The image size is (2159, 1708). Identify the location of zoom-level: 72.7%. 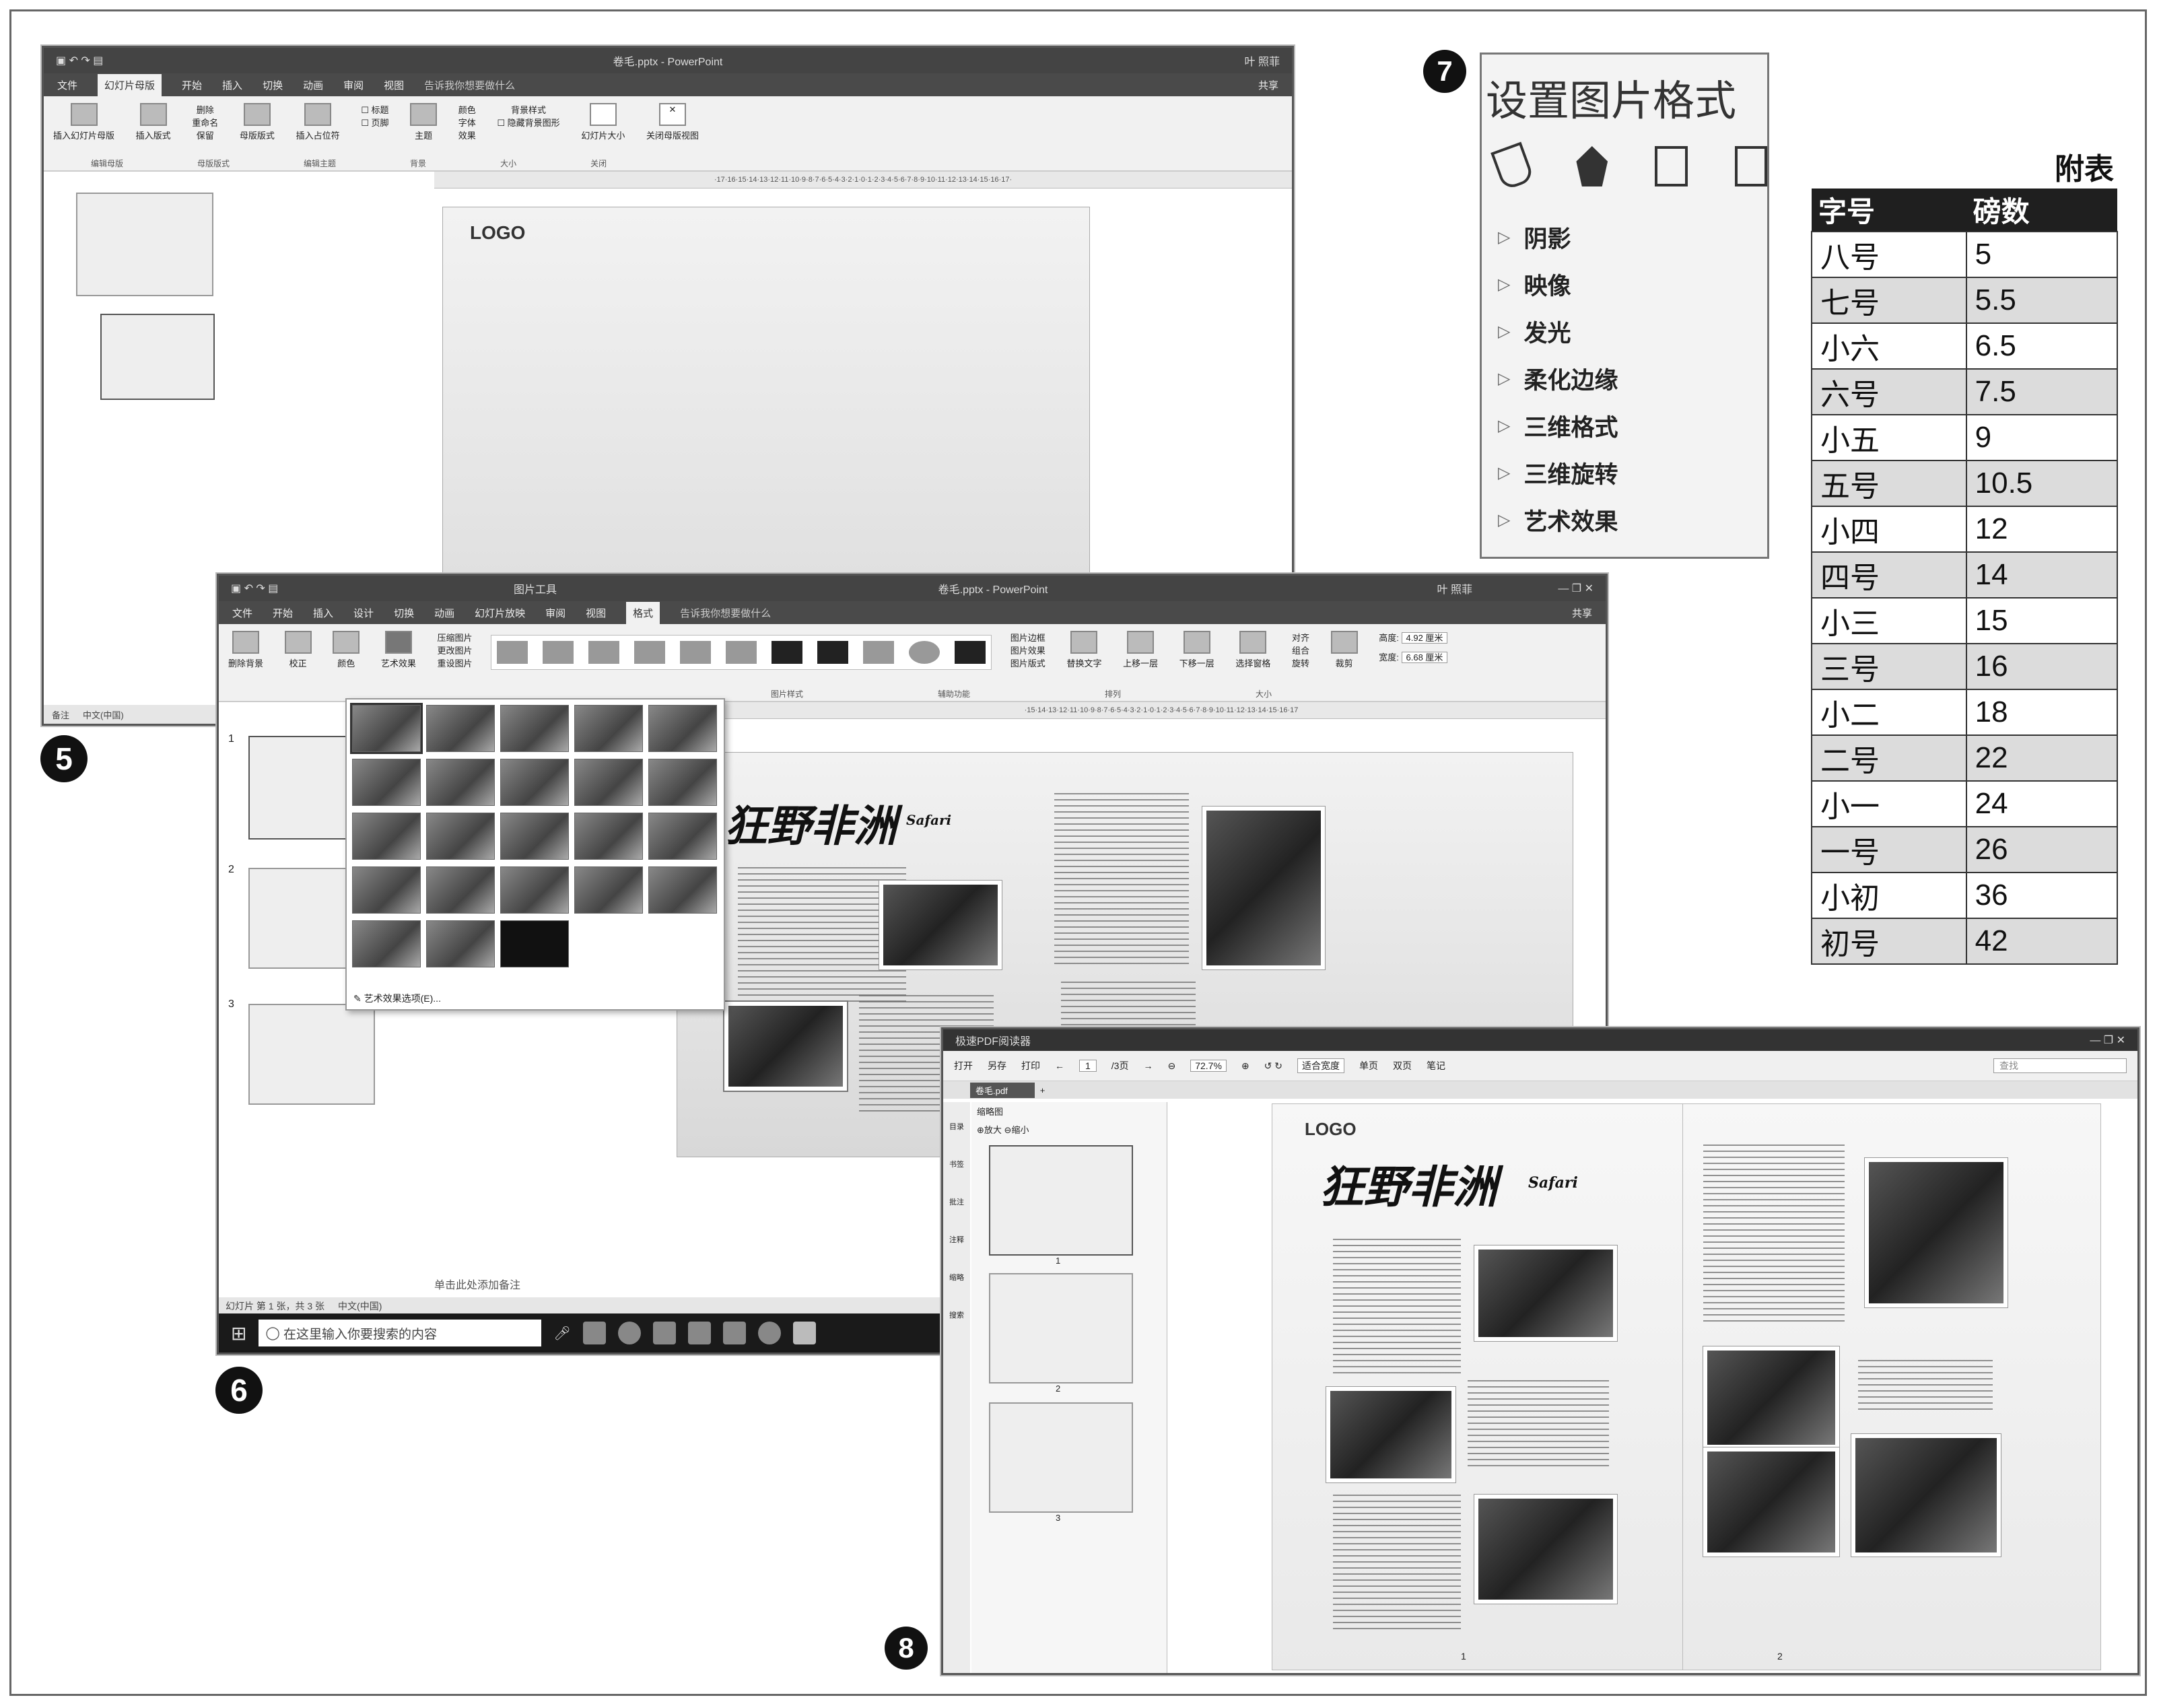
(1208, 1066).